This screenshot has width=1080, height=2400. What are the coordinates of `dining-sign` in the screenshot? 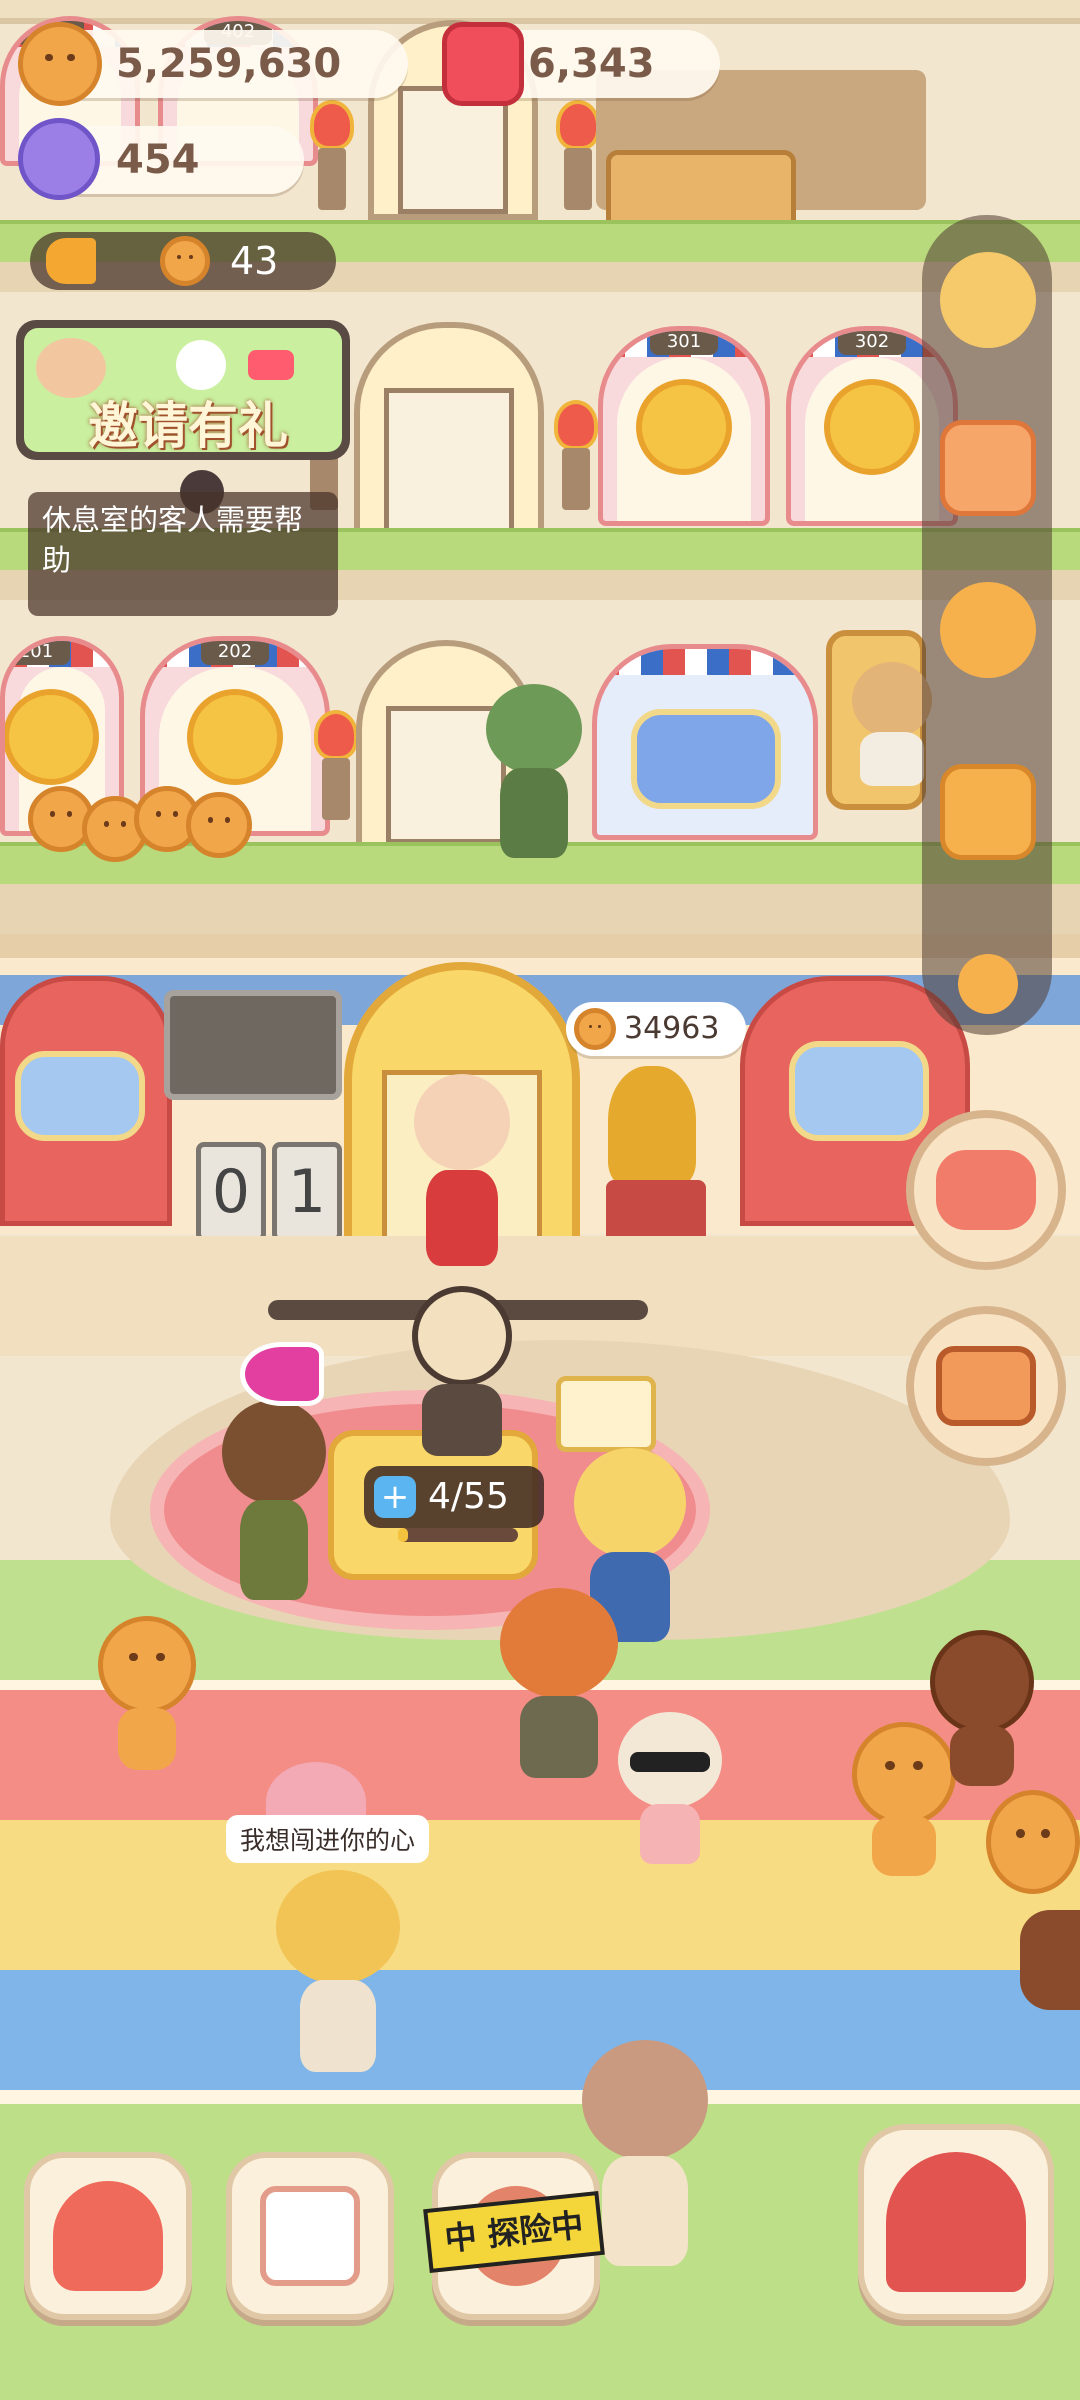 It's located at (859, 1091).